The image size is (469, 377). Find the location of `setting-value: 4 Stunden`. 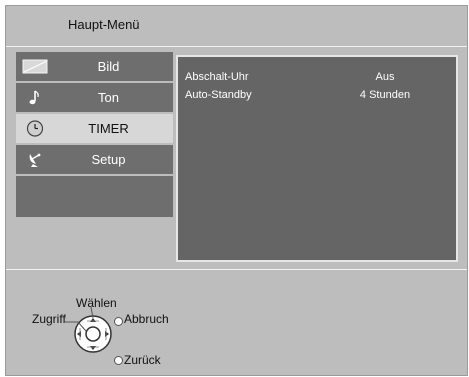

setting-value: 4 Stunden is located at coordinates (385, 95).